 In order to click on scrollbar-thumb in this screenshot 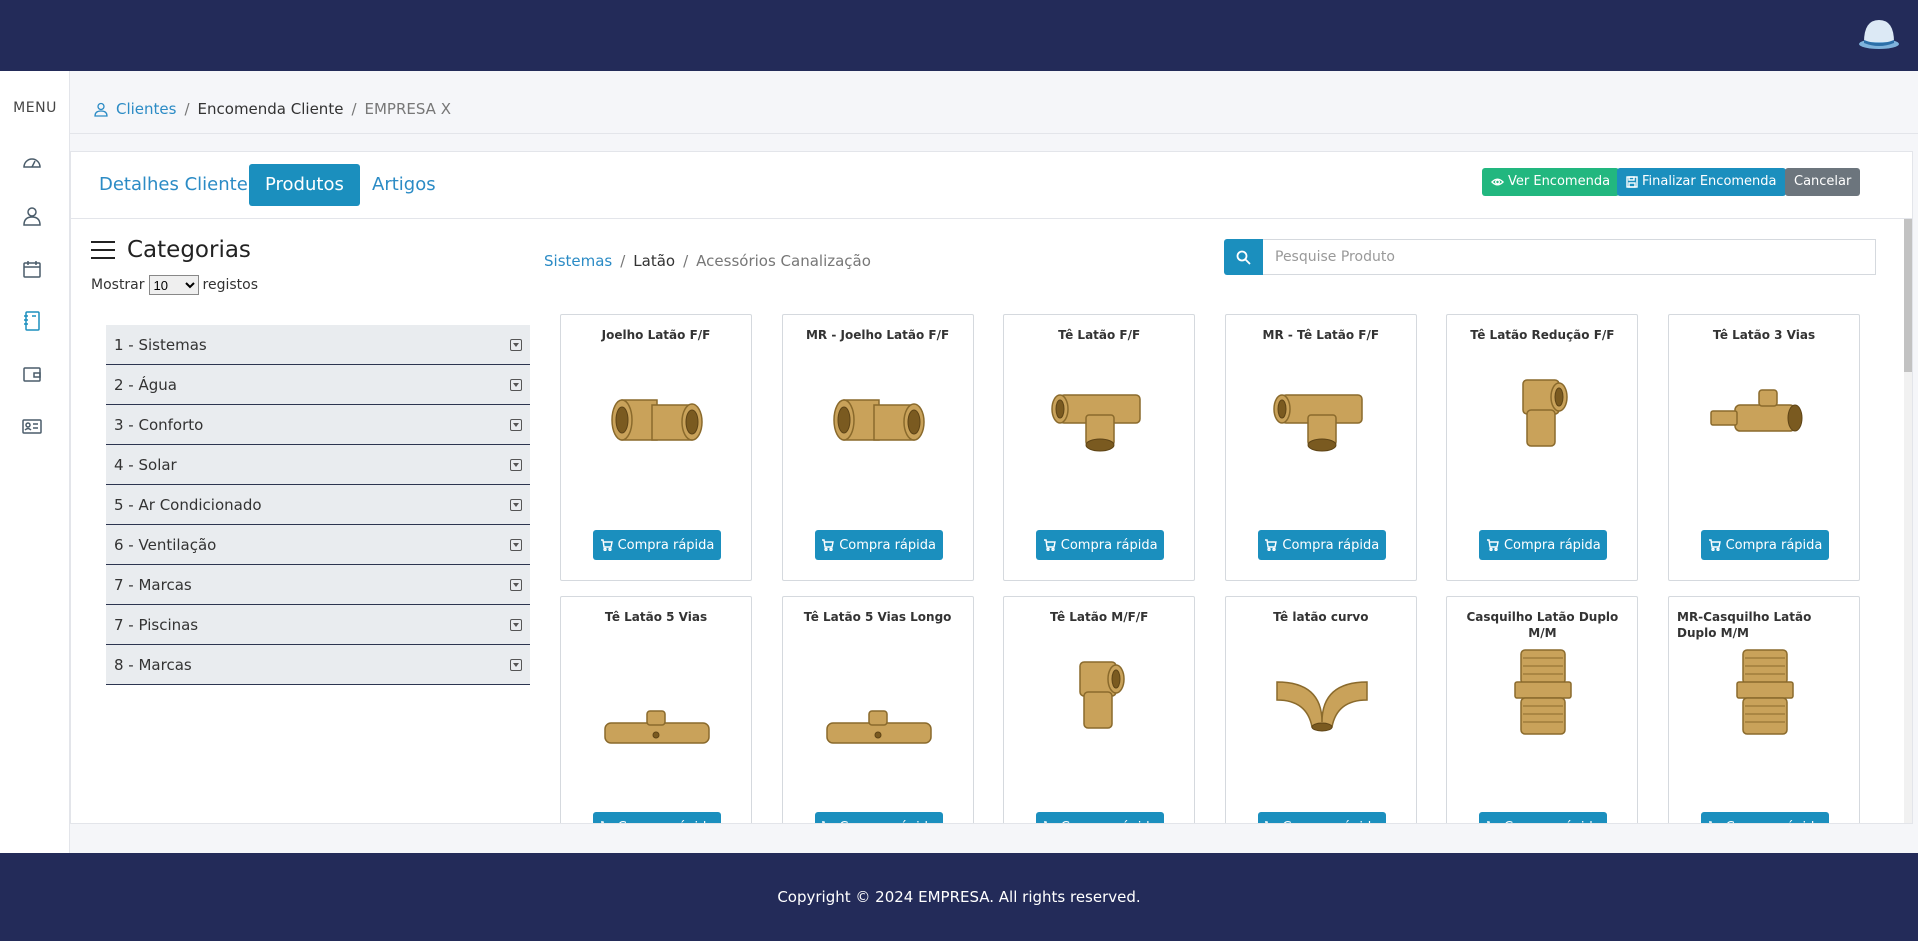, I will do `click(1908, 295)`.